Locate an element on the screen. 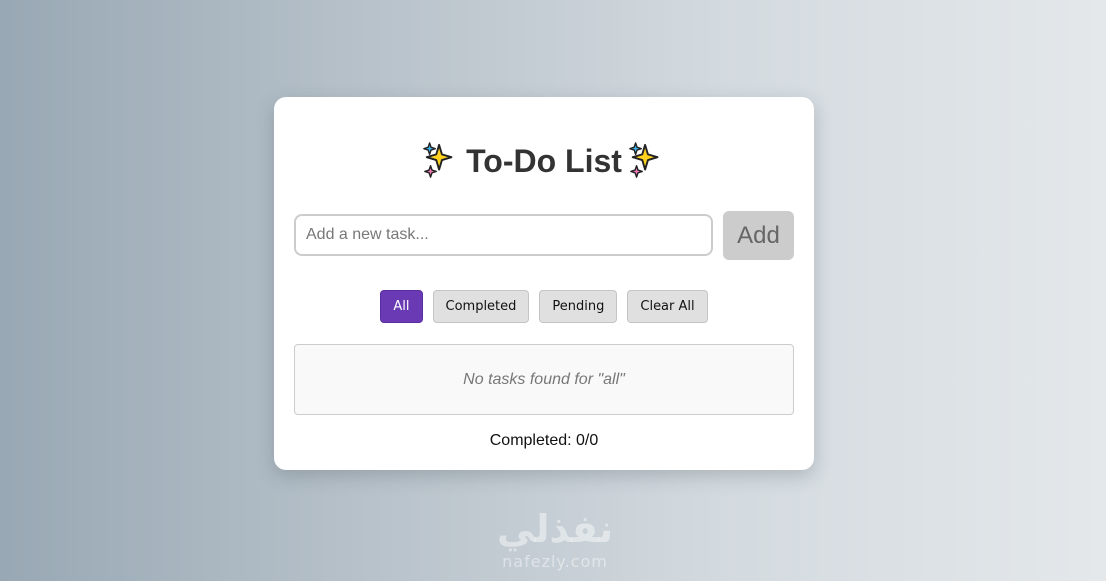 This screenshot has height=581, width=1106. empty-state-message: No tasks found for "all" is located at coordinates (544, 379).